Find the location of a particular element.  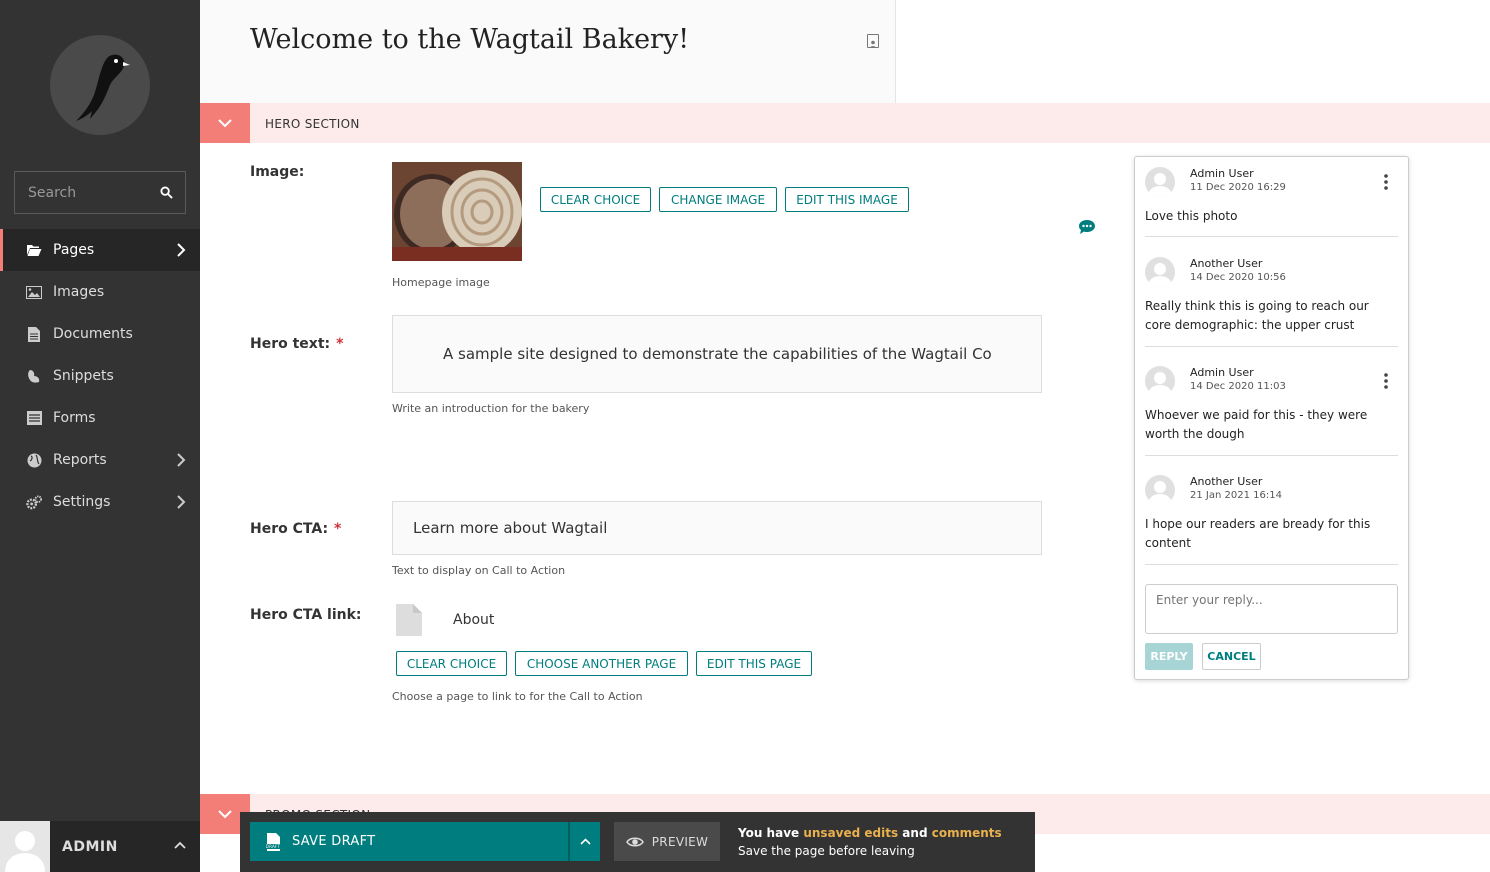

edit-page-button: EDIT THIS PAGE is located at coordinates (754, 663).